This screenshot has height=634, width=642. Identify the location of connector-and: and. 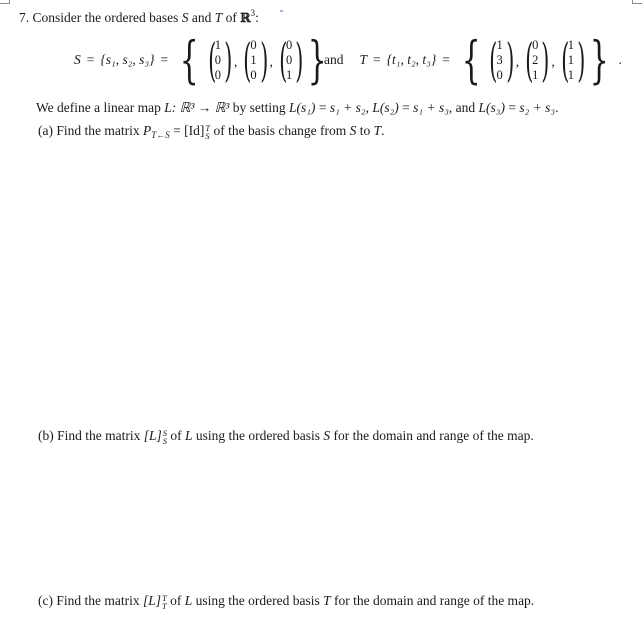
(334, 59).